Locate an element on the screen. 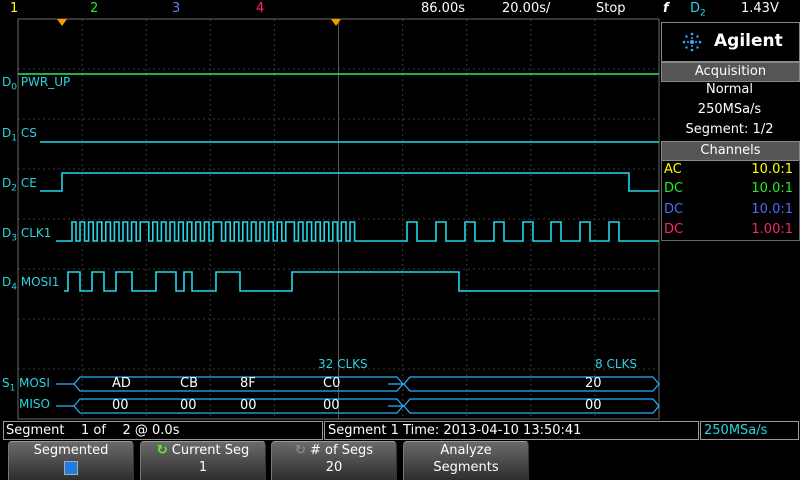  acquisition-segment: Segment: 1/2 is located at coordinates (729, 129).